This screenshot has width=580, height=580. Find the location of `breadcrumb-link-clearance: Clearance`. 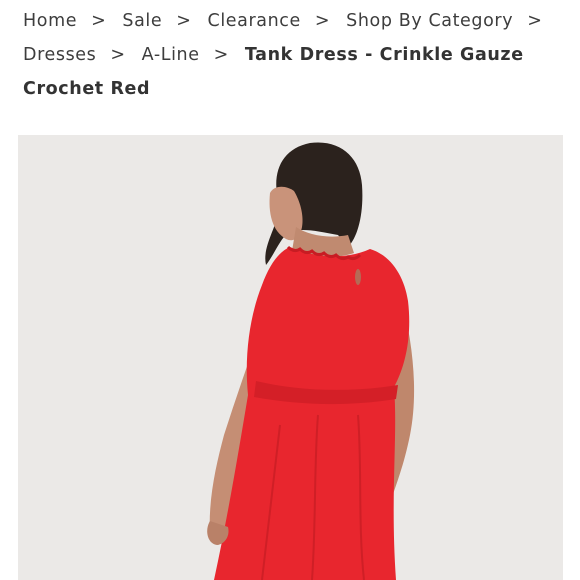

breadcrumb-link-clearance: Clearance is located at coordinates (254, 21).